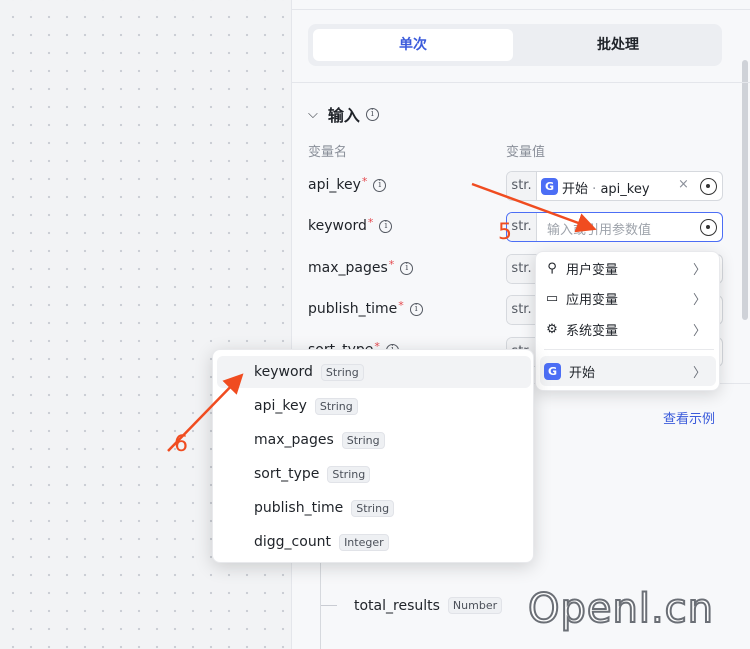  Describe the element at coordinates (505, 232) in the screenshot. I see `annotation-step-5: 5` at that location.